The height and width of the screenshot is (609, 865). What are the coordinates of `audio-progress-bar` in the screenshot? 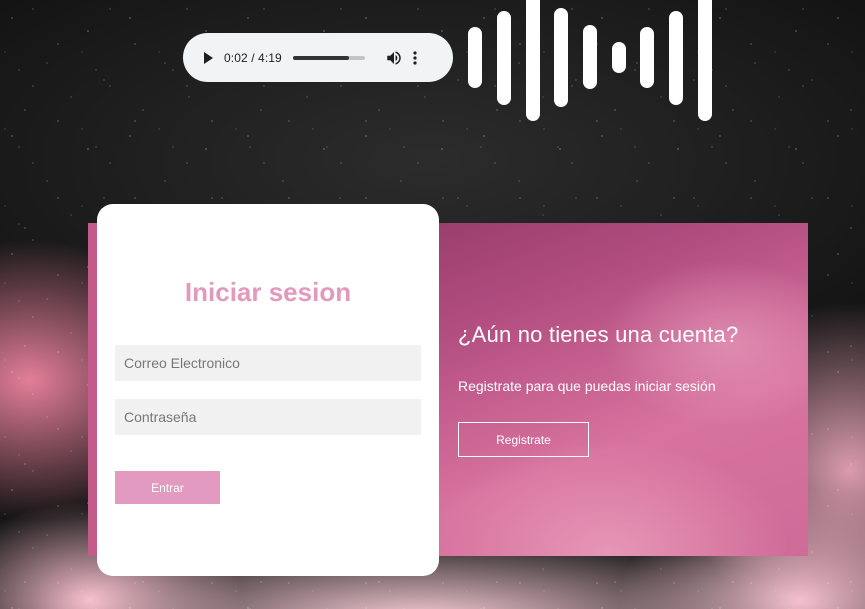 It's located at (328, 57).